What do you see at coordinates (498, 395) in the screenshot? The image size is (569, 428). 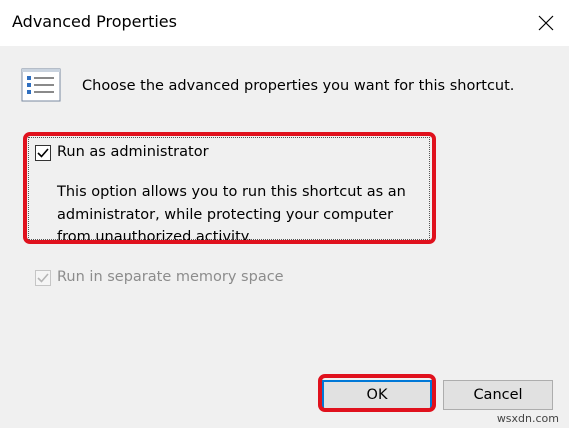 I see `cancel-button: Cancel` at bounding box center [498, 395].